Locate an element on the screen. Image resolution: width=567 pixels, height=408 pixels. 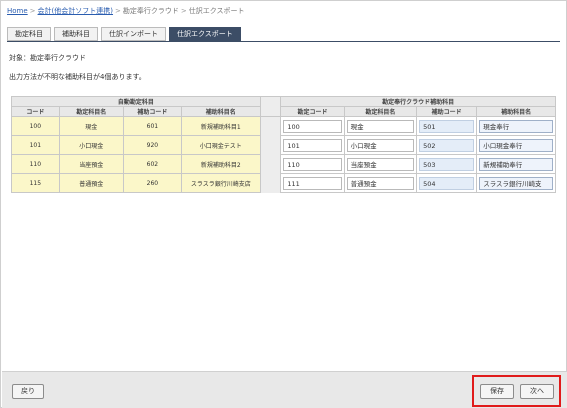
sub-name-select: 新規補助奉行 is located at coordinates (516, 164).